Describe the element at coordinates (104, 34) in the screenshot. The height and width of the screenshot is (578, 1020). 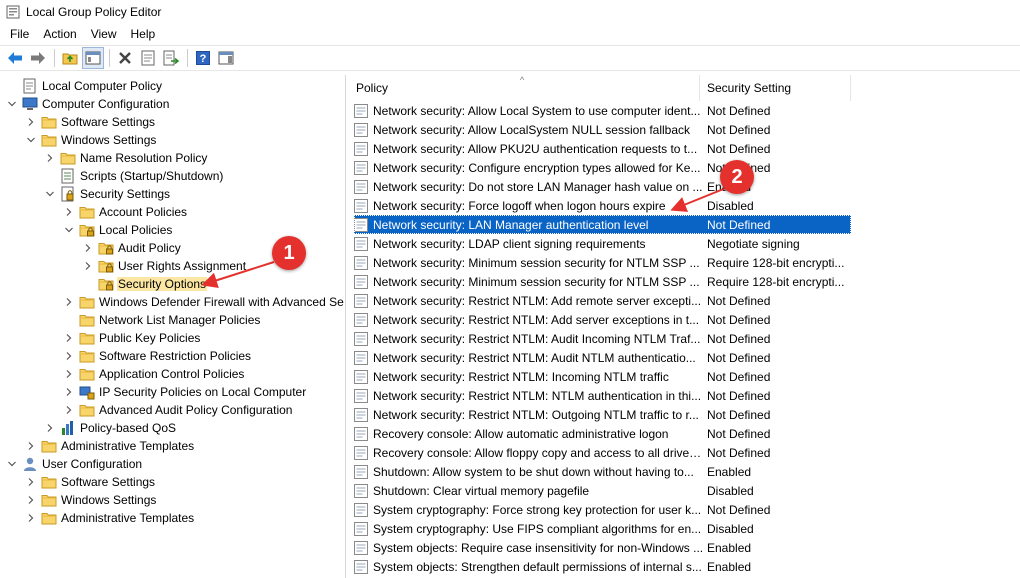
I see `menu-view: View` at that location.